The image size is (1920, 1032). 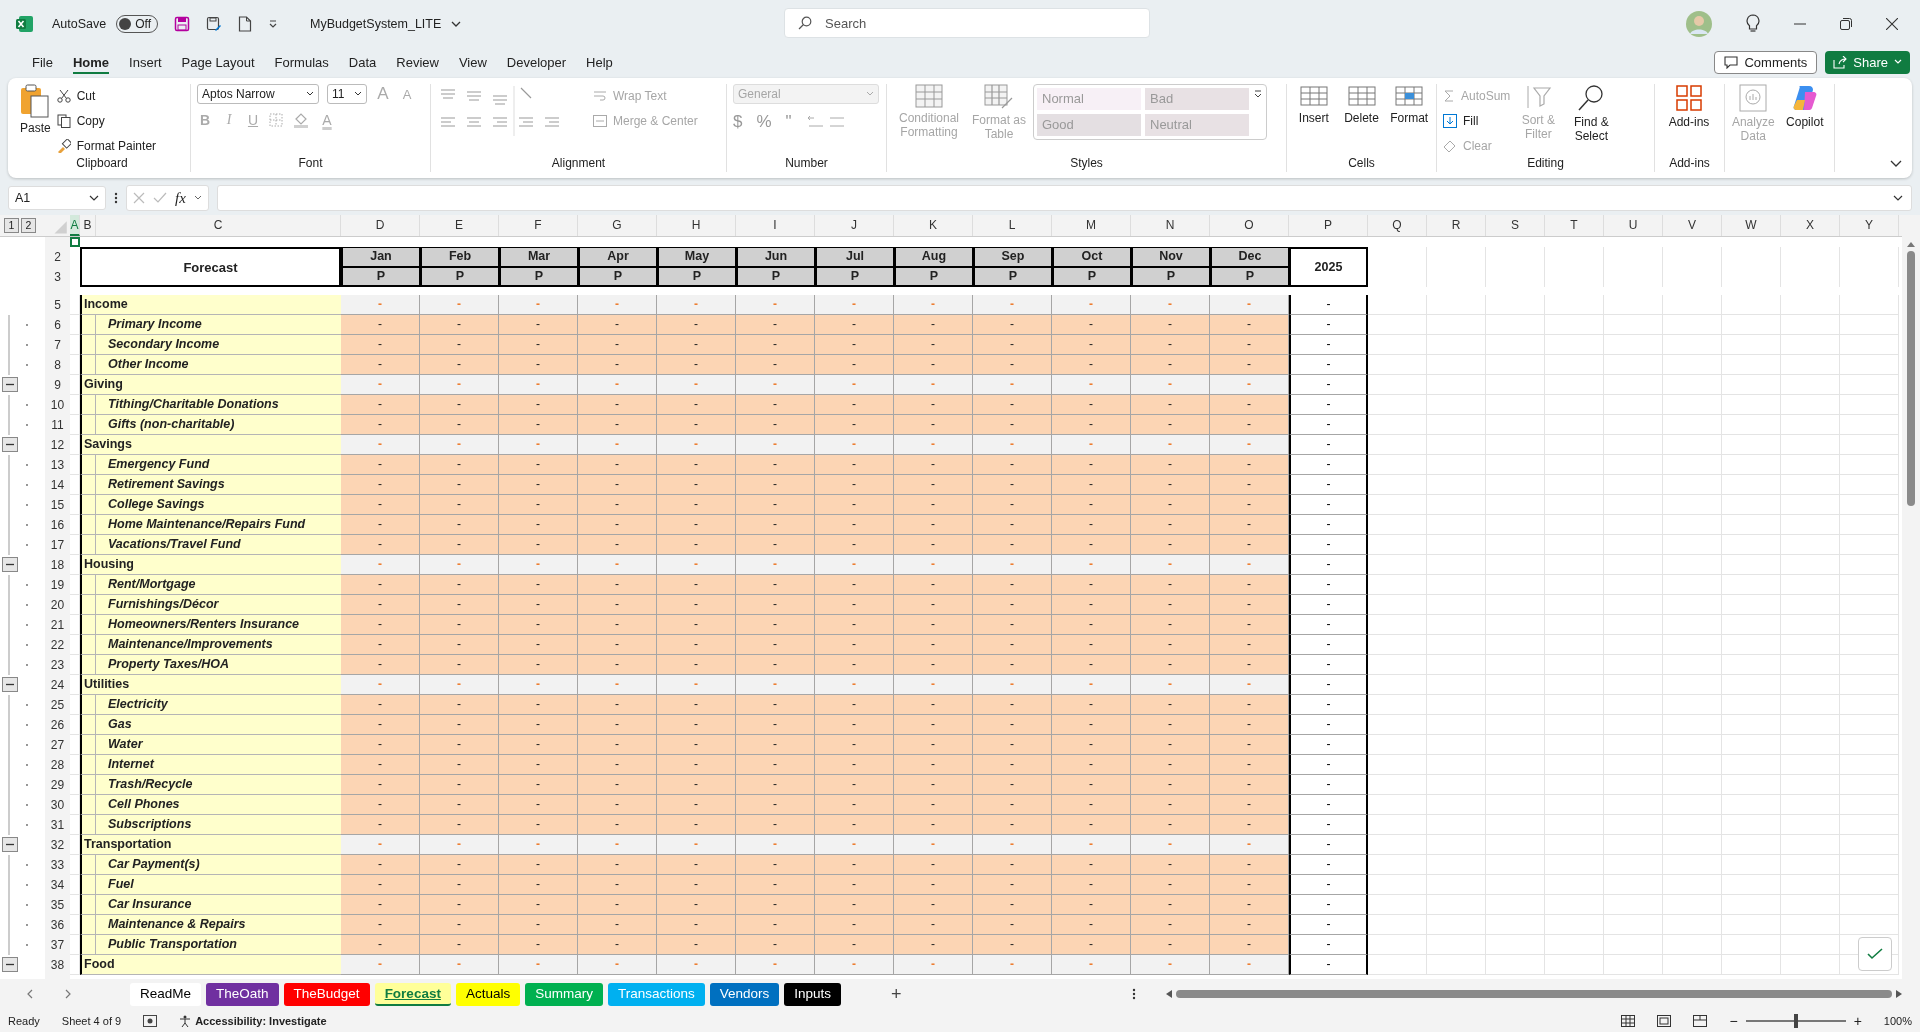 I want to click on close-icon, so click(x=1892, y=24).